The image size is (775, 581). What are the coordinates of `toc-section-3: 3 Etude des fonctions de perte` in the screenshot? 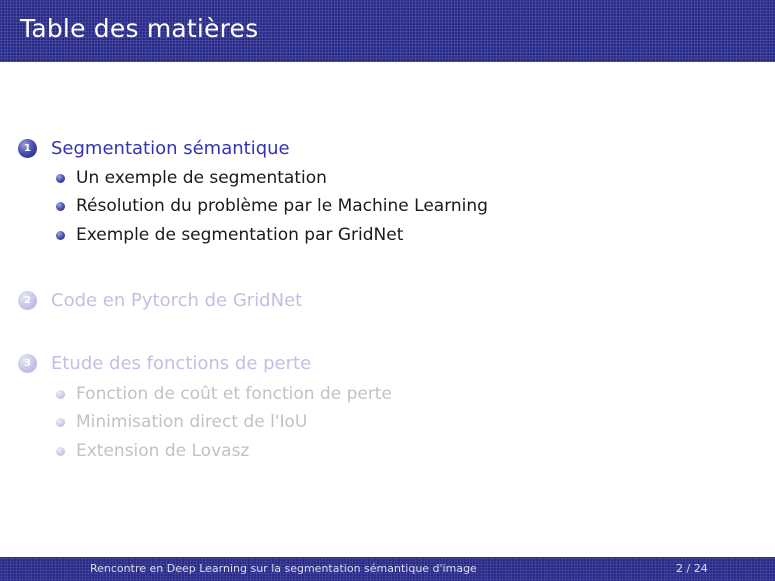 It's located at (164, 363).